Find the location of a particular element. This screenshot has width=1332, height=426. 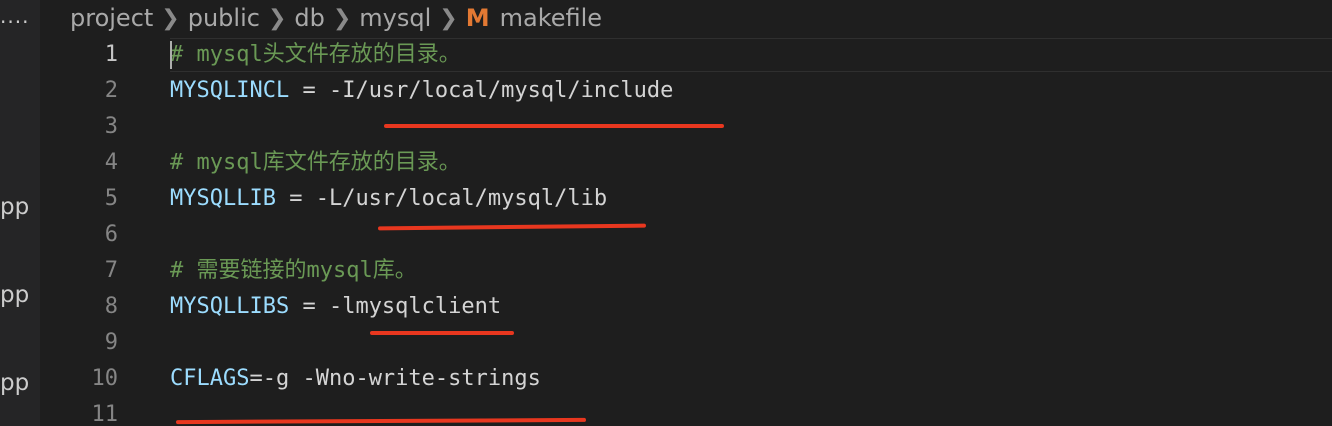

line-code: MYSQLLIBS = -lmysqlclient is located at coordinates (335, 307).